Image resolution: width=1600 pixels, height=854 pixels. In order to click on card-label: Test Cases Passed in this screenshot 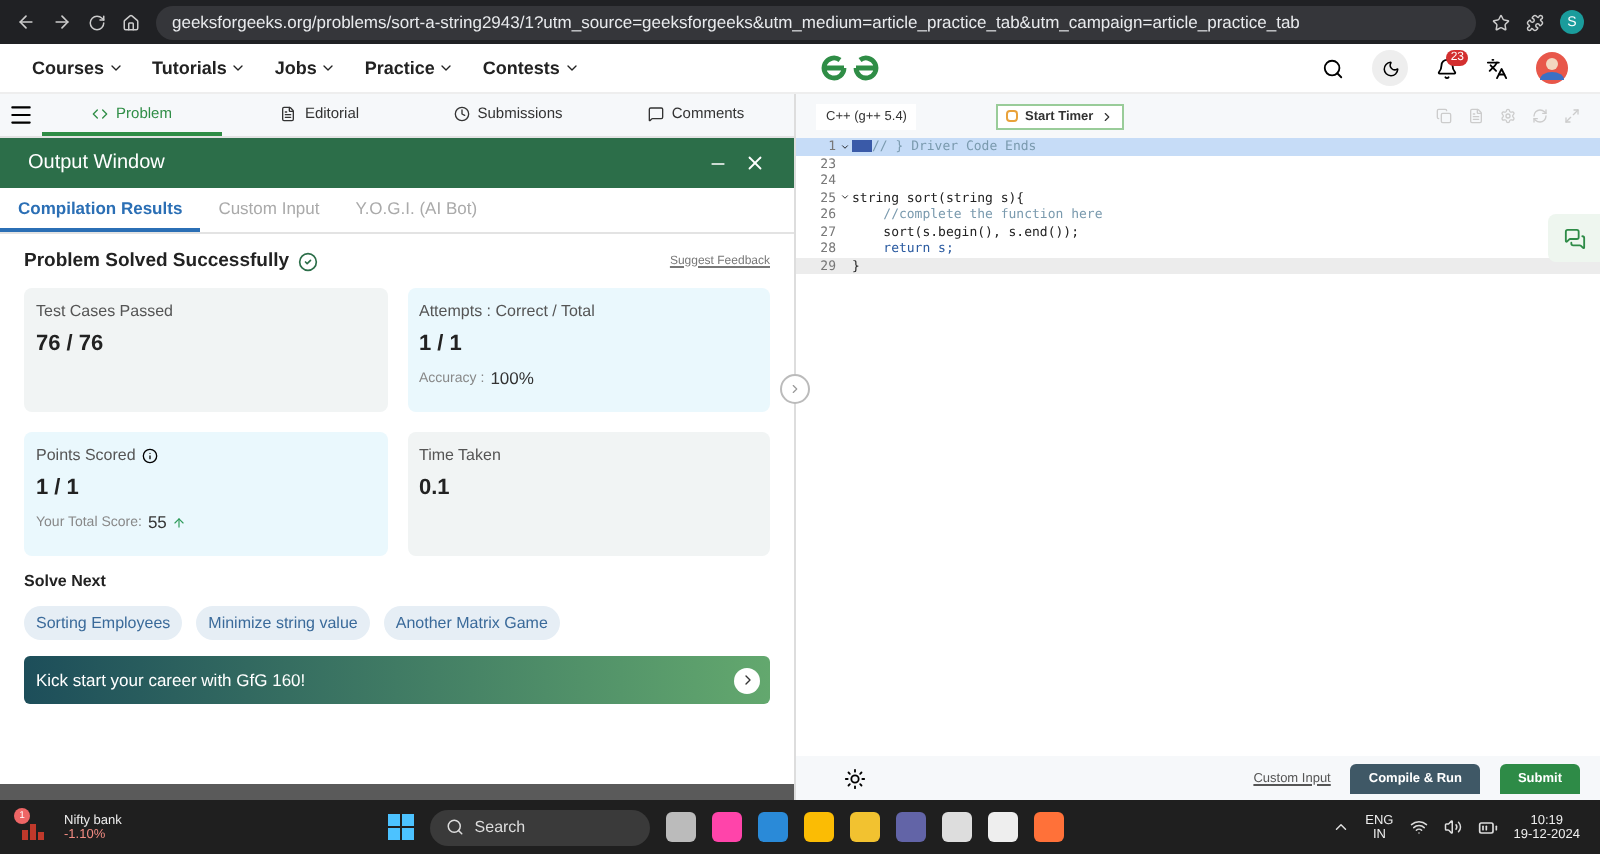, I will do `click(104, 311)`.